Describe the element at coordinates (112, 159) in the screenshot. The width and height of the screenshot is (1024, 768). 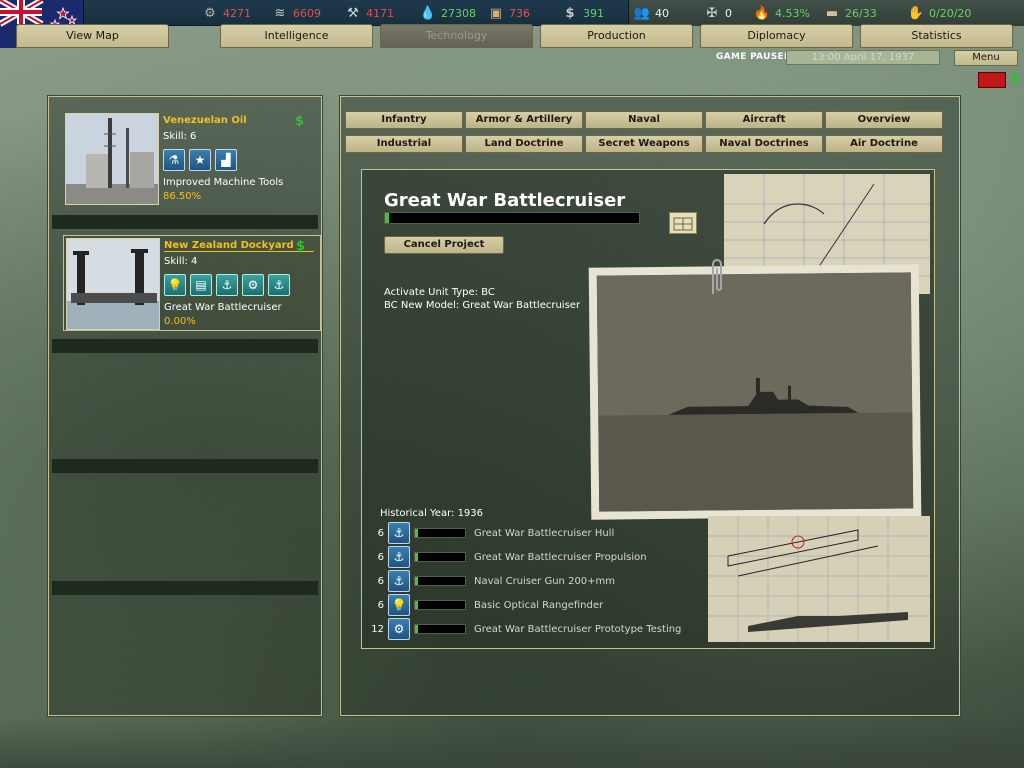
I see `team-photo` at that location.